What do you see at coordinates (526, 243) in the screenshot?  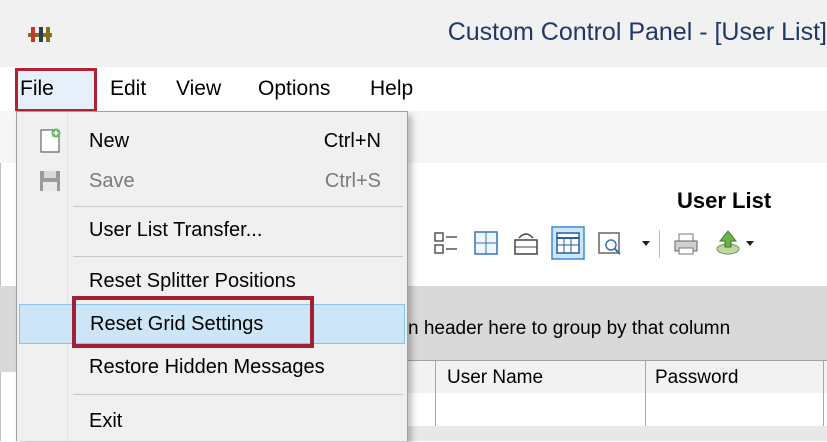 I see `header-layout-icon` at bounding box center [526, 243].